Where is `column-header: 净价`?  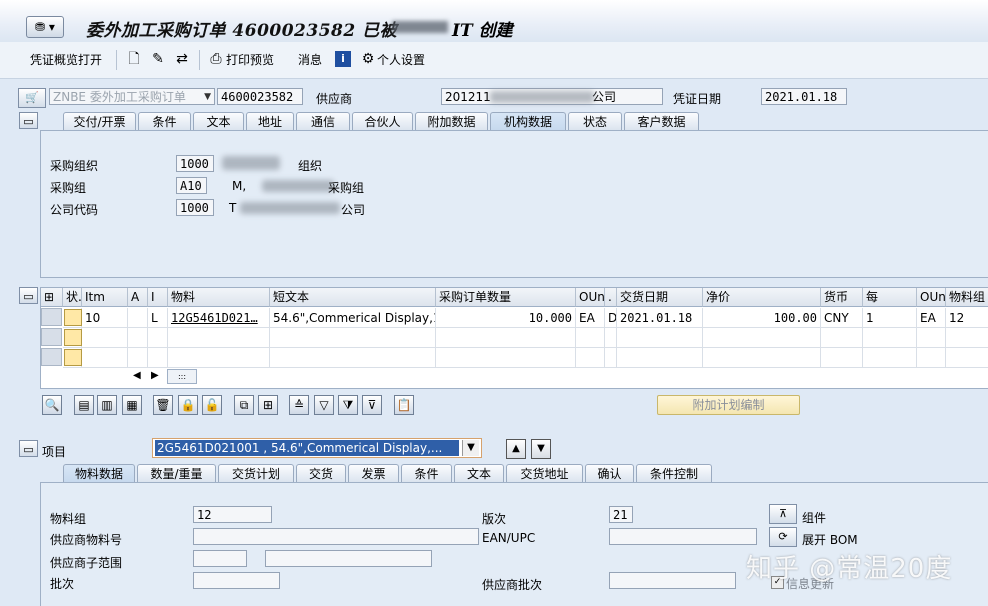 column-header: 净价 is located at coordinates (762, 297).